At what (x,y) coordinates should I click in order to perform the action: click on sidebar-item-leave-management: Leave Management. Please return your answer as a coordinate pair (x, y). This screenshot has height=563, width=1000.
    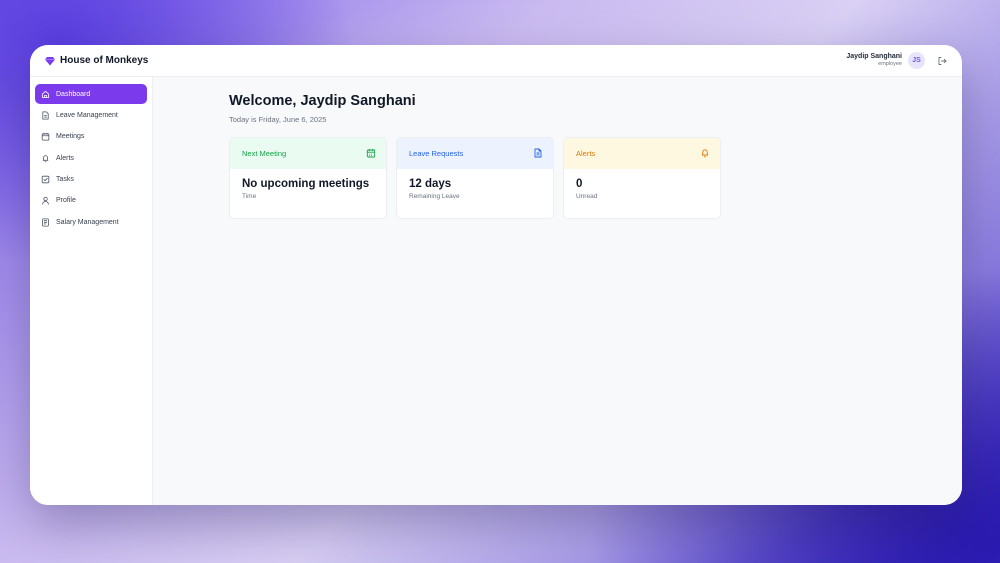
    Looking at the image, I should click on (91, 115).